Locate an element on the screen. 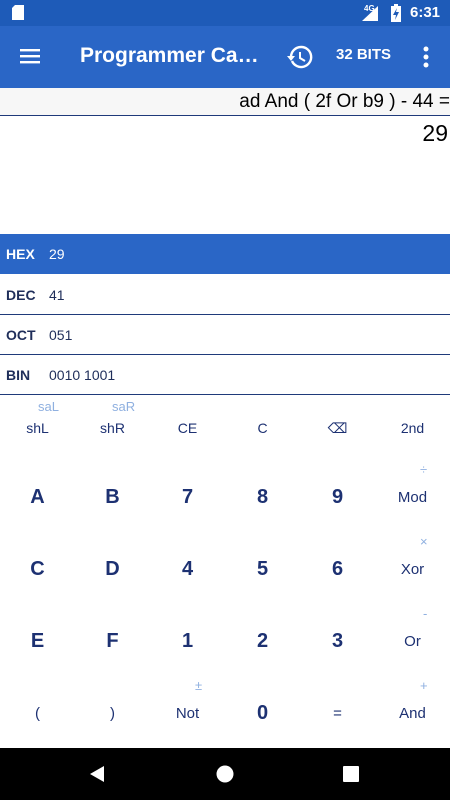 The width and height of the screenshot is (450, 800). key-f: F is located at coordinates (112, 641).